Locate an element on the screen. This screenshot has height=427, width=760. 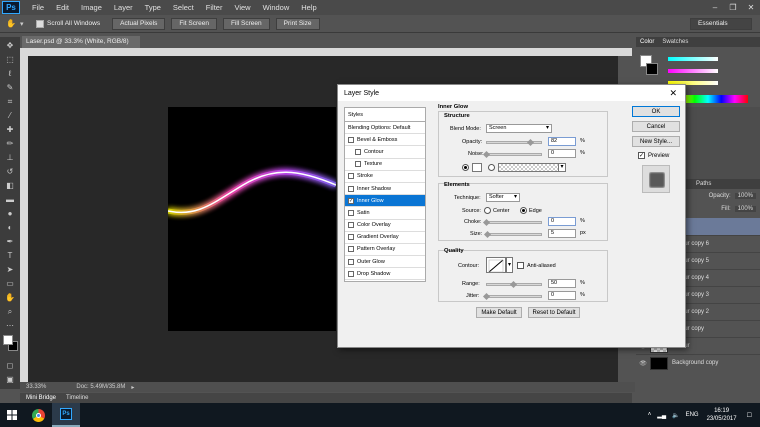
network-icon: ▂▄ is located at coordinates (661, 415).